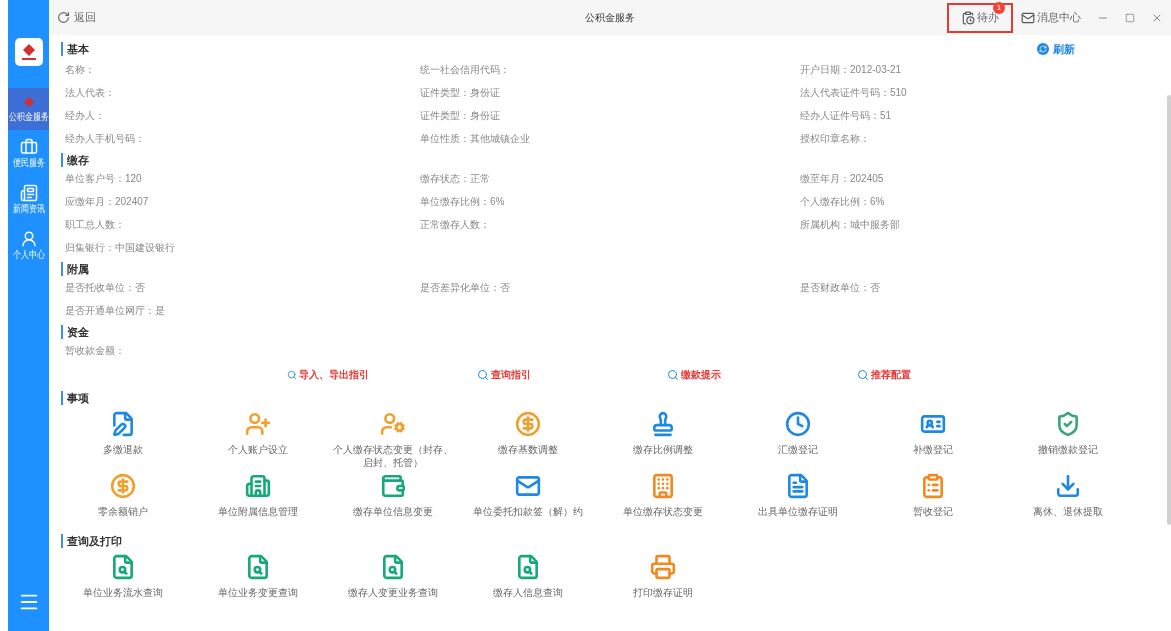 Image resolution: width=1171 pixels, height=631 pixels. What do you see at coordinates (392, 499) in the screenshot?
I see `service-tile: 缴存单位信息变更` at bounding box center [392, 499].